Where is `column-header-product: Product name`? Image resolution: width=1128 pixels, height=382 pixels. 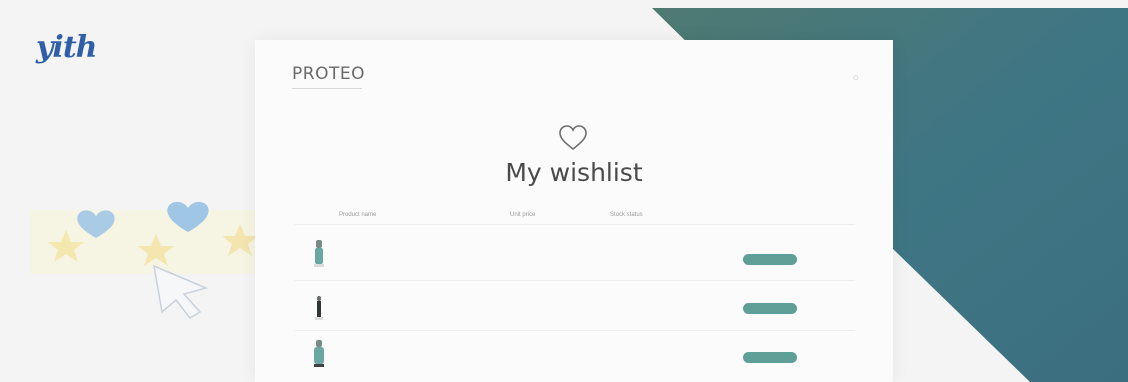
column-header-product: Product name is located at coordinates (358, 215).